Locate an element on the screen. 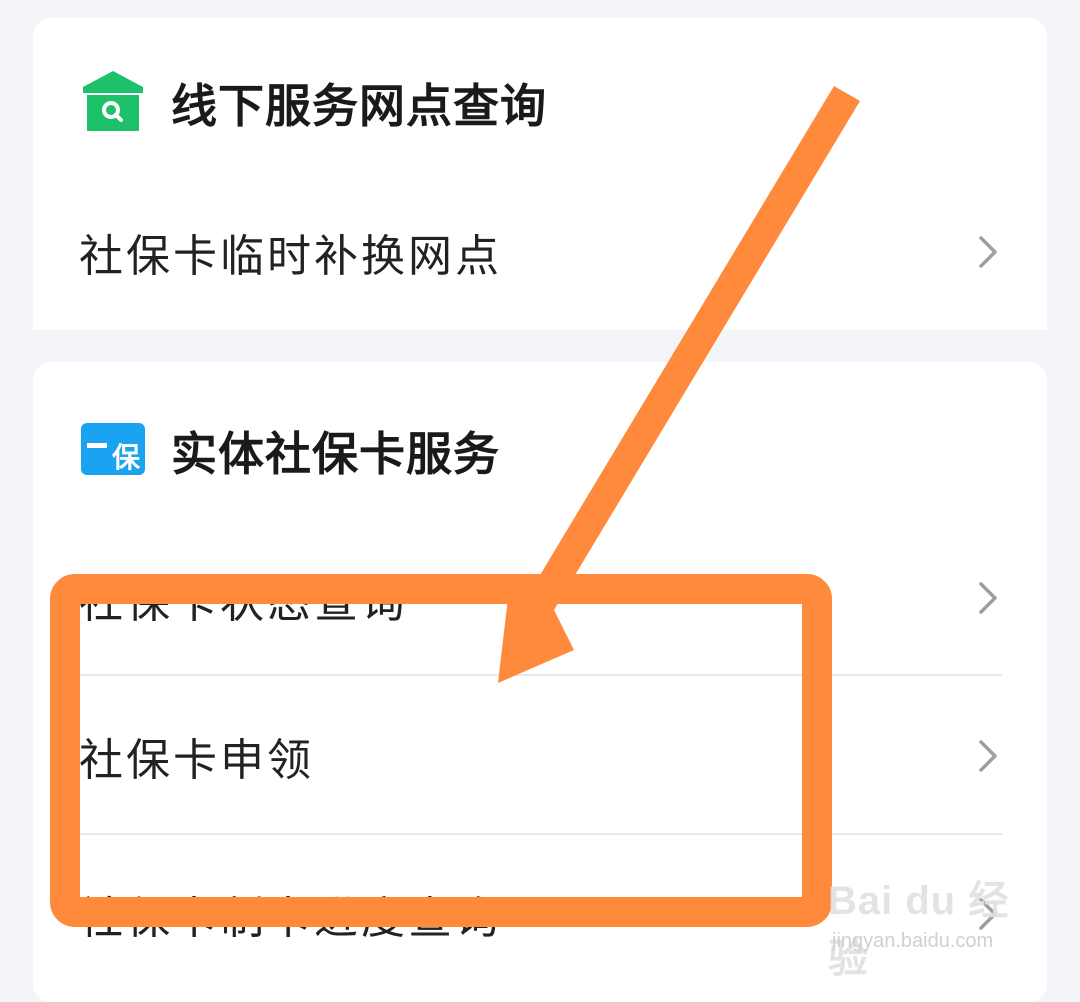 The height and width of the screenshot is (1002, 1080). baidu-jingyan-watermark: Bai du 经验 jingyan.baidu.com is located at coordinates (928, 924).